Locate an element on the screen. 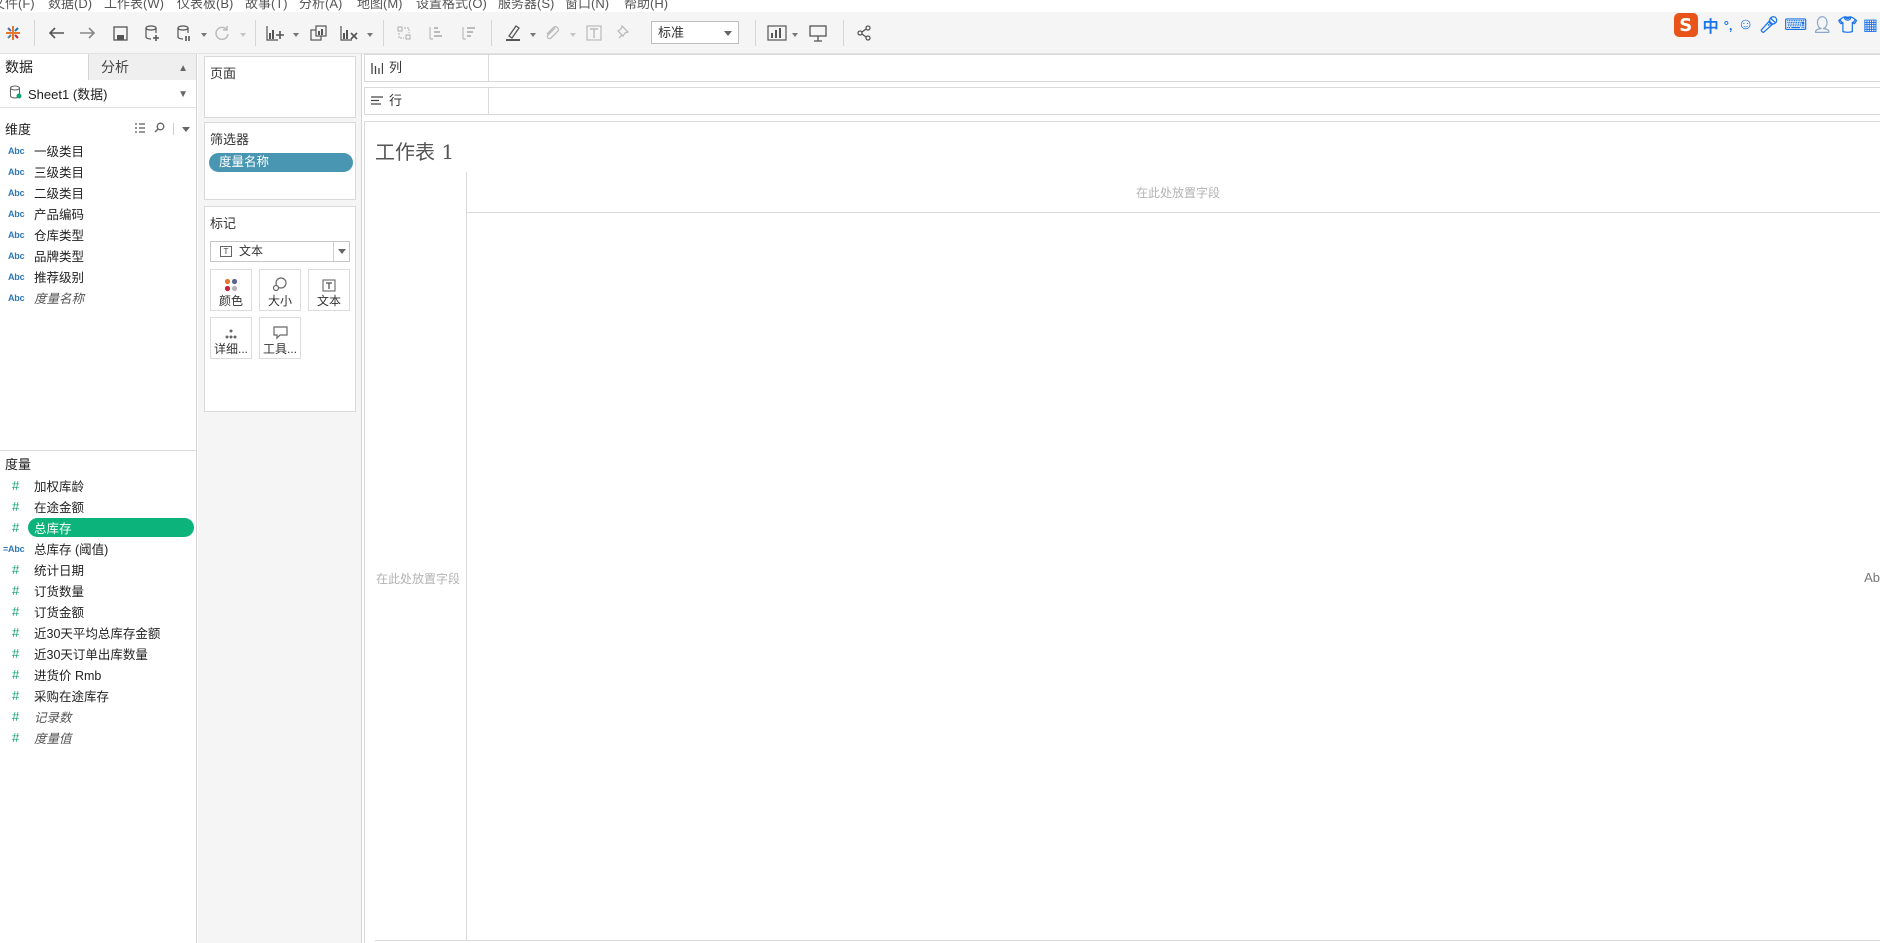  new-worksheet-icon is located at coordinates (275, 33).